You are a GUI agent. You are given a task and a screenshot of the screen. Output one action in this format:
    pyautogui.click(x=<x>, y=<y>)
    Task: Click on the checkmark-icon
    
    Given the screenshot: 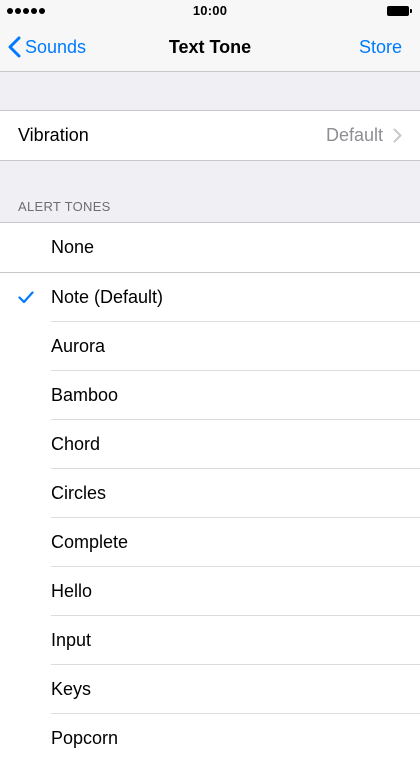 What is the action you would take?
    pyautogui.click(x=26, y=297)
    